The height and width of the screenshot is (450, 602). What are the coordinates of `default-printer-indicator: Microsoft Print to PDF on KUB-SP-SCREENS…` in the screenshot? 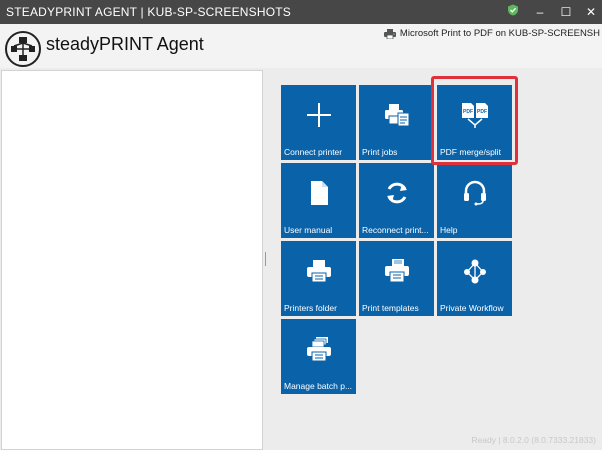 It's located at (491, 33).